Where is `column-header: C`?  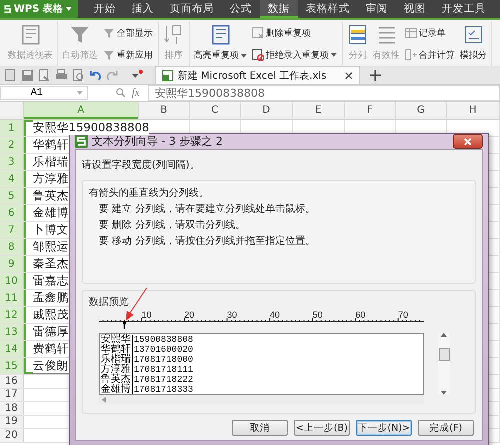
column-header: C is located at coordinates (215, 110).